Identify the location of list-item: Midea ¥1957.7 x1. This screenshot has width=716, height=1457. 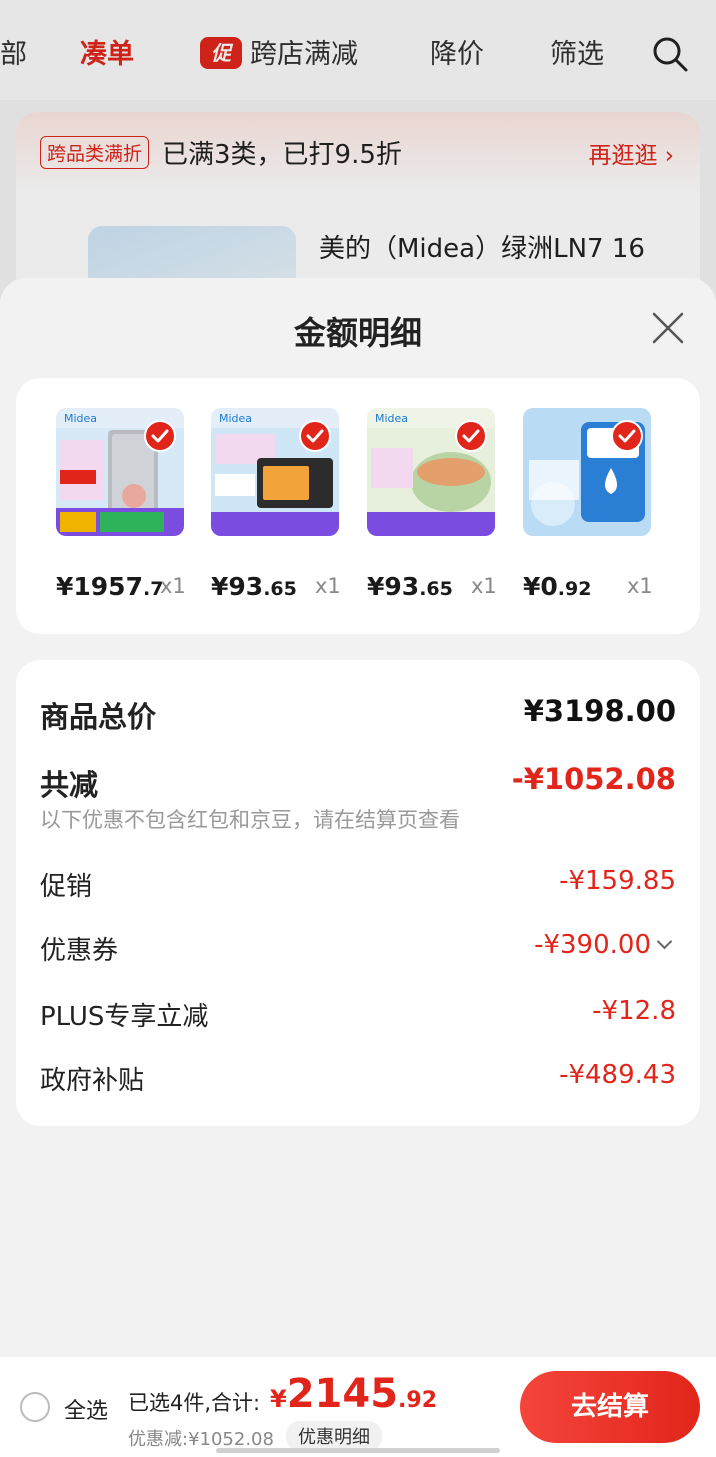
(126, 513).